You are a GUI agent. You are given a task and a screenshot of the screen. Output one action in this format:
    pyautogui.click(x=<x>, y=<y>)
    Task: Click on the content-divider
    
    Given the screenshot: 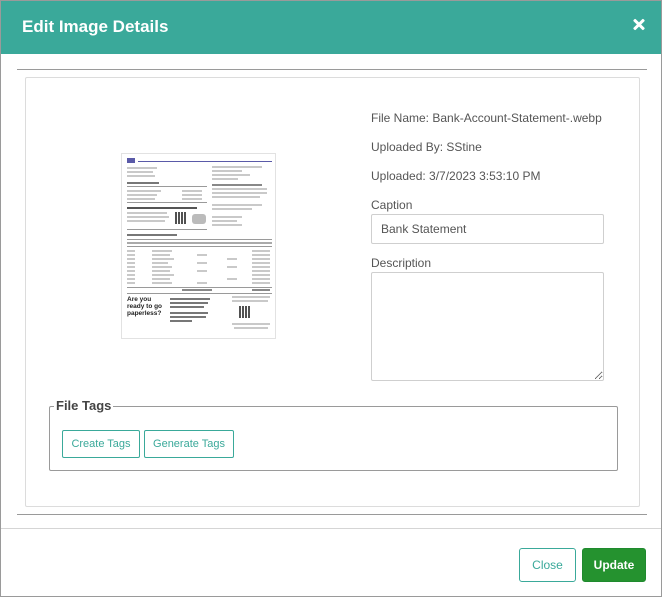 What is the action you would take?
    pyautogui.click(x=332, y=514)
    